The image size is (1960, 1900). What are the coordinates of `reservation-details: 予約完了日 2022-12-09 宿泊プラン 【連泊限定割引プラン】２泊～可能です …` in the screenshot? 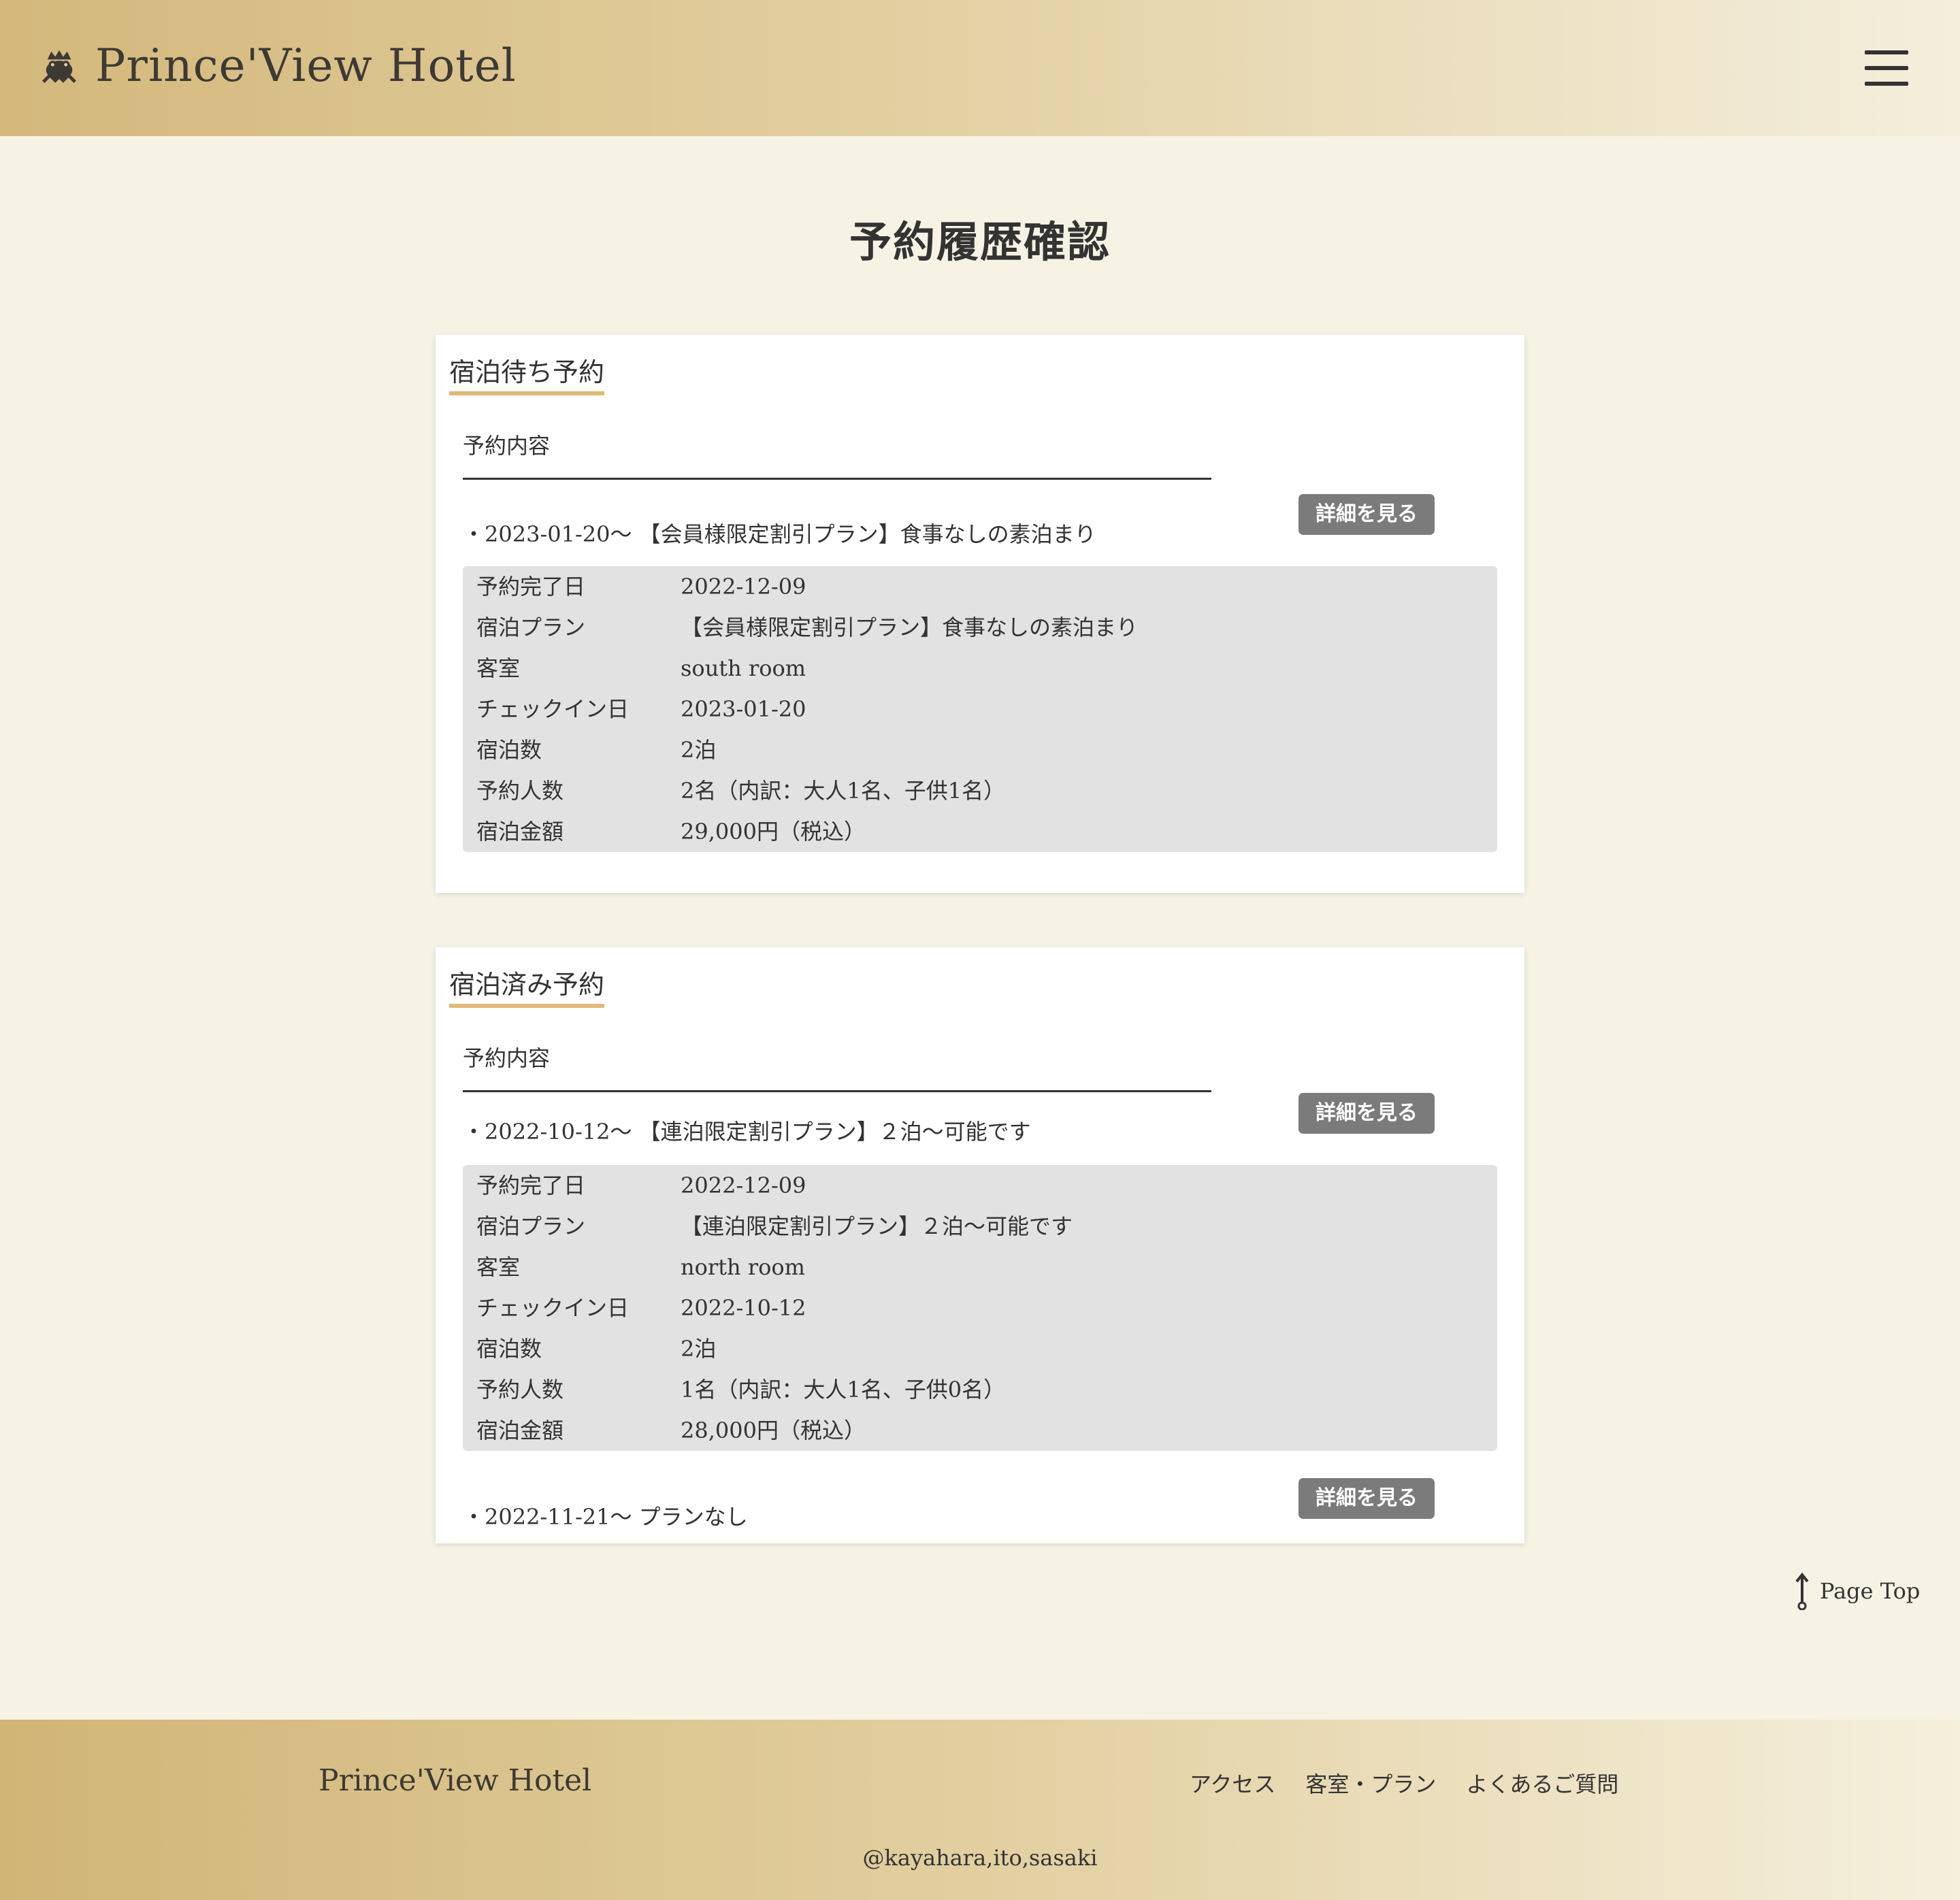 It's located at (980, 1308).